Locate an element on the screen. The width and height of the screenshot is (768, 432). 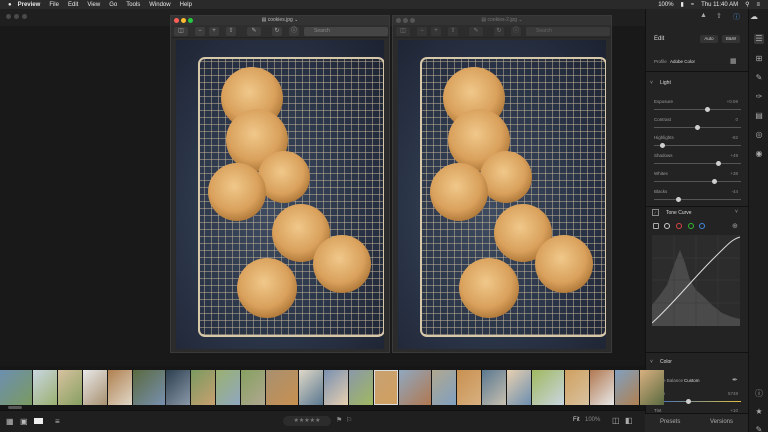
presets-tab: Presets is located at coordinates (670, 422).